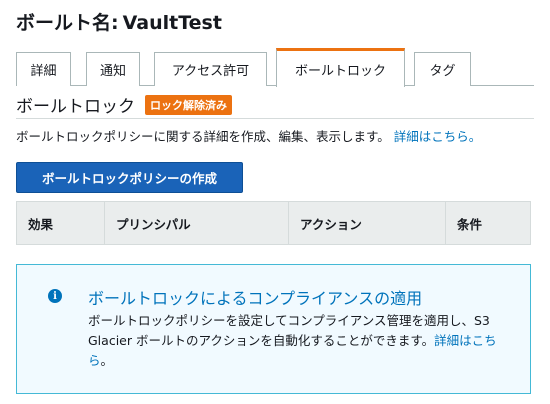 This screenshot has height=404, width=550. Describe the element at coordinates (107, 360) in the screenshot. I see `info-link-suffix: 。` at that location.